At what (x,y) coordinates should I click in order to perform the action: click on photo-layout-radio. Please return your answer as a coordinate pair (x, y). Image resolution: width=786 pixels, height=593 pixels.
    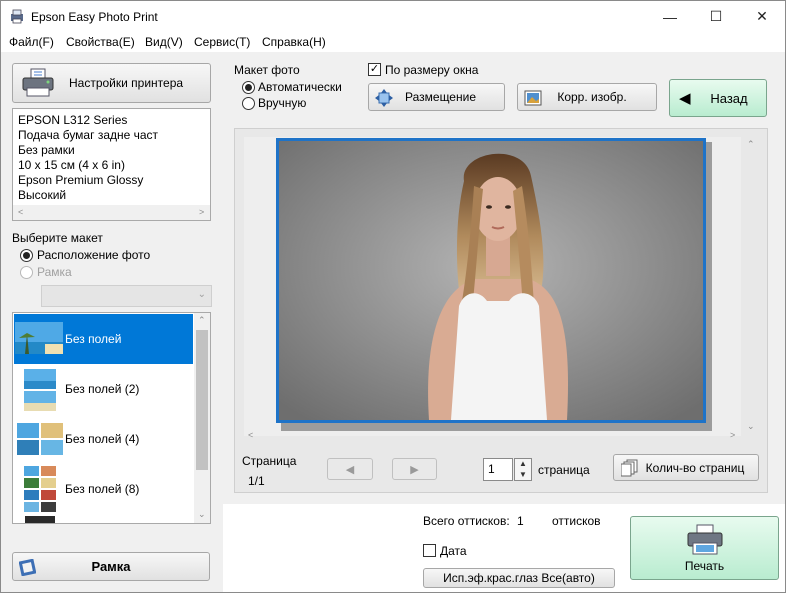
    Looking at the image, I should click on (26, 255).